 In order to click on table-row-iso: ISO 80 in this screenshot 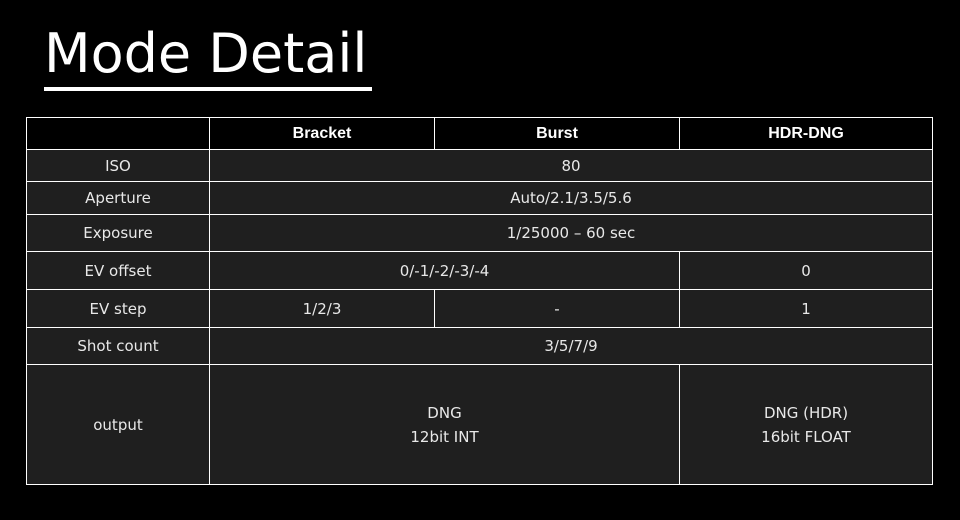, I will do `click(479, 165)`.